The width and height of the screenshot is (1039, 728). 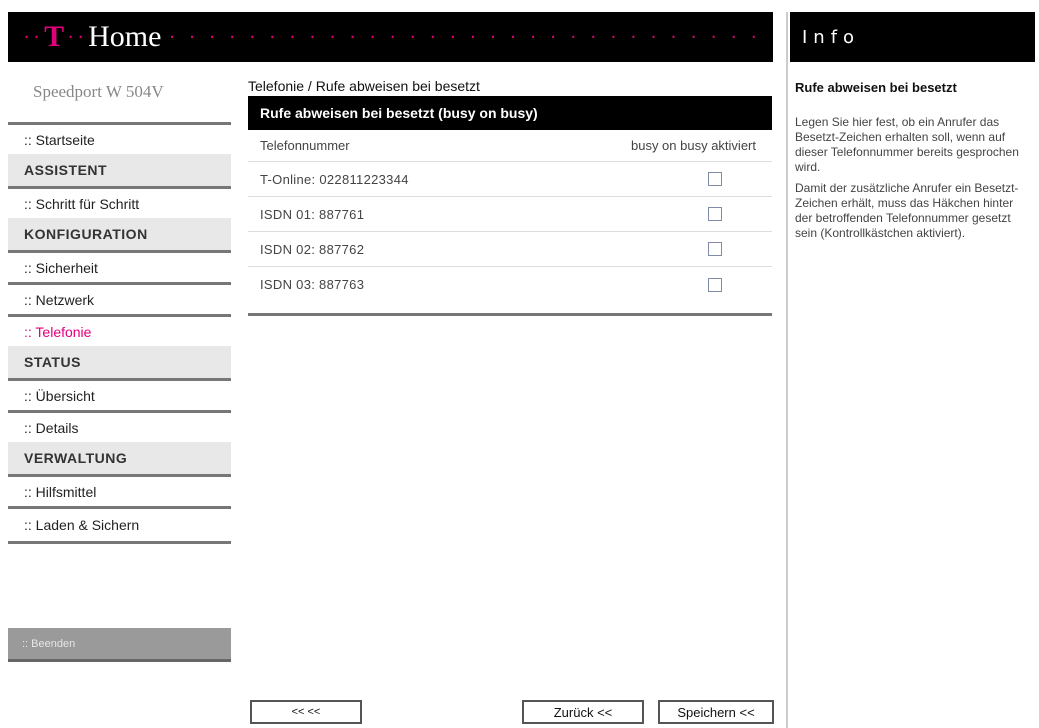 I want to click on logout-button: :: Beenden, so click(x=119, y=645).